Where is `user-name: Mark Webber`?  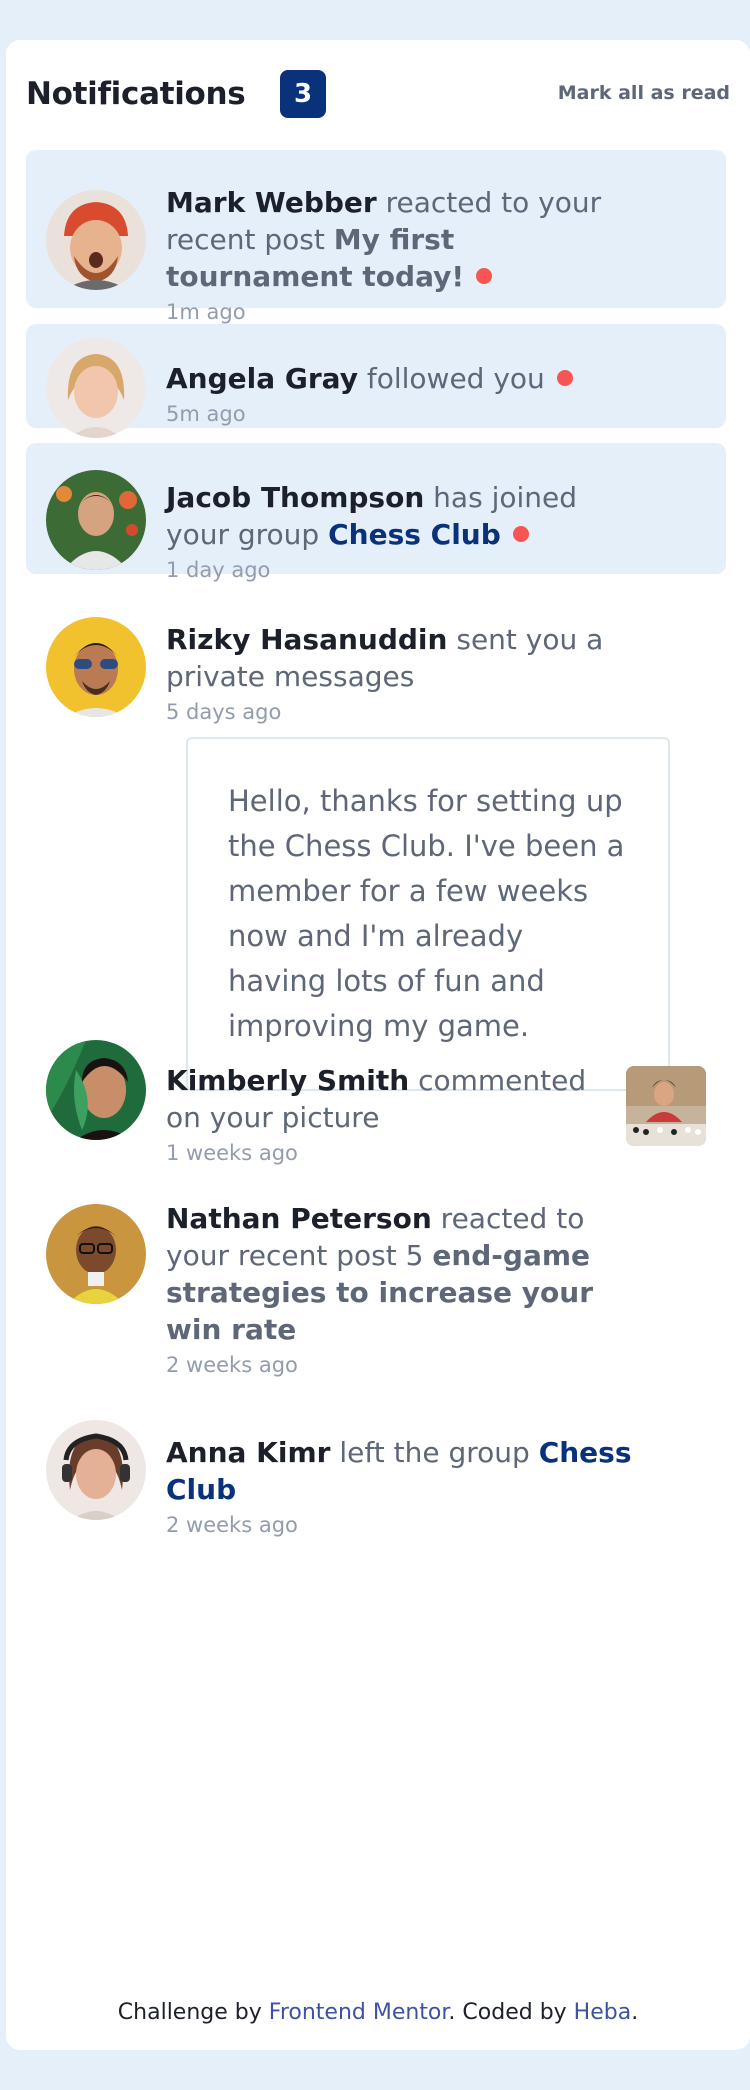
user-name: Mark Webber is located at coordinates (271, 202).